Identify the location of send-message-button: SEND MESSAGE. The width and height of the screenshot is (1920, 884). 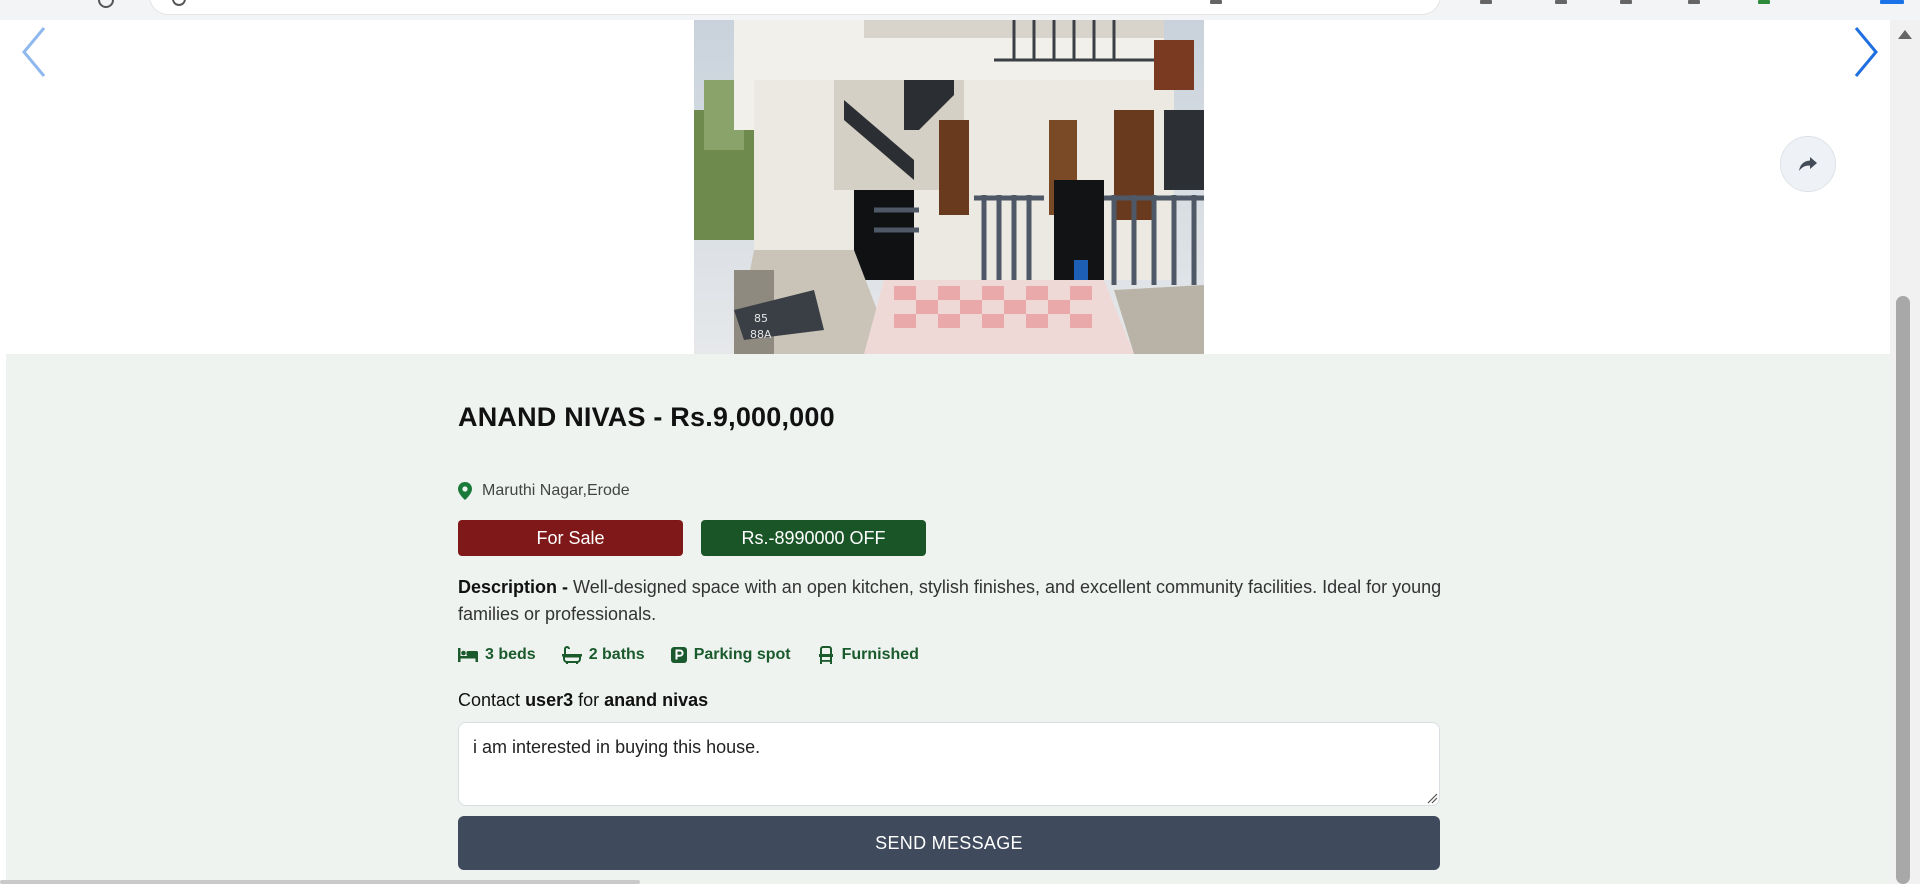
(949, 843).